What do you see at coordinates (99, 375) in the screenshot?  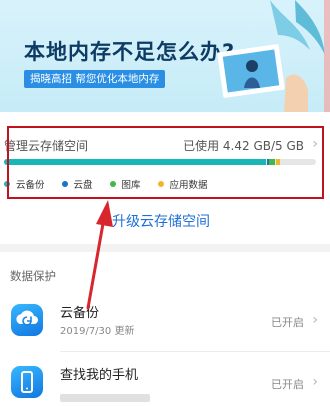 I see `row-title: 查找我的手机` at bounding box center [99, 375].